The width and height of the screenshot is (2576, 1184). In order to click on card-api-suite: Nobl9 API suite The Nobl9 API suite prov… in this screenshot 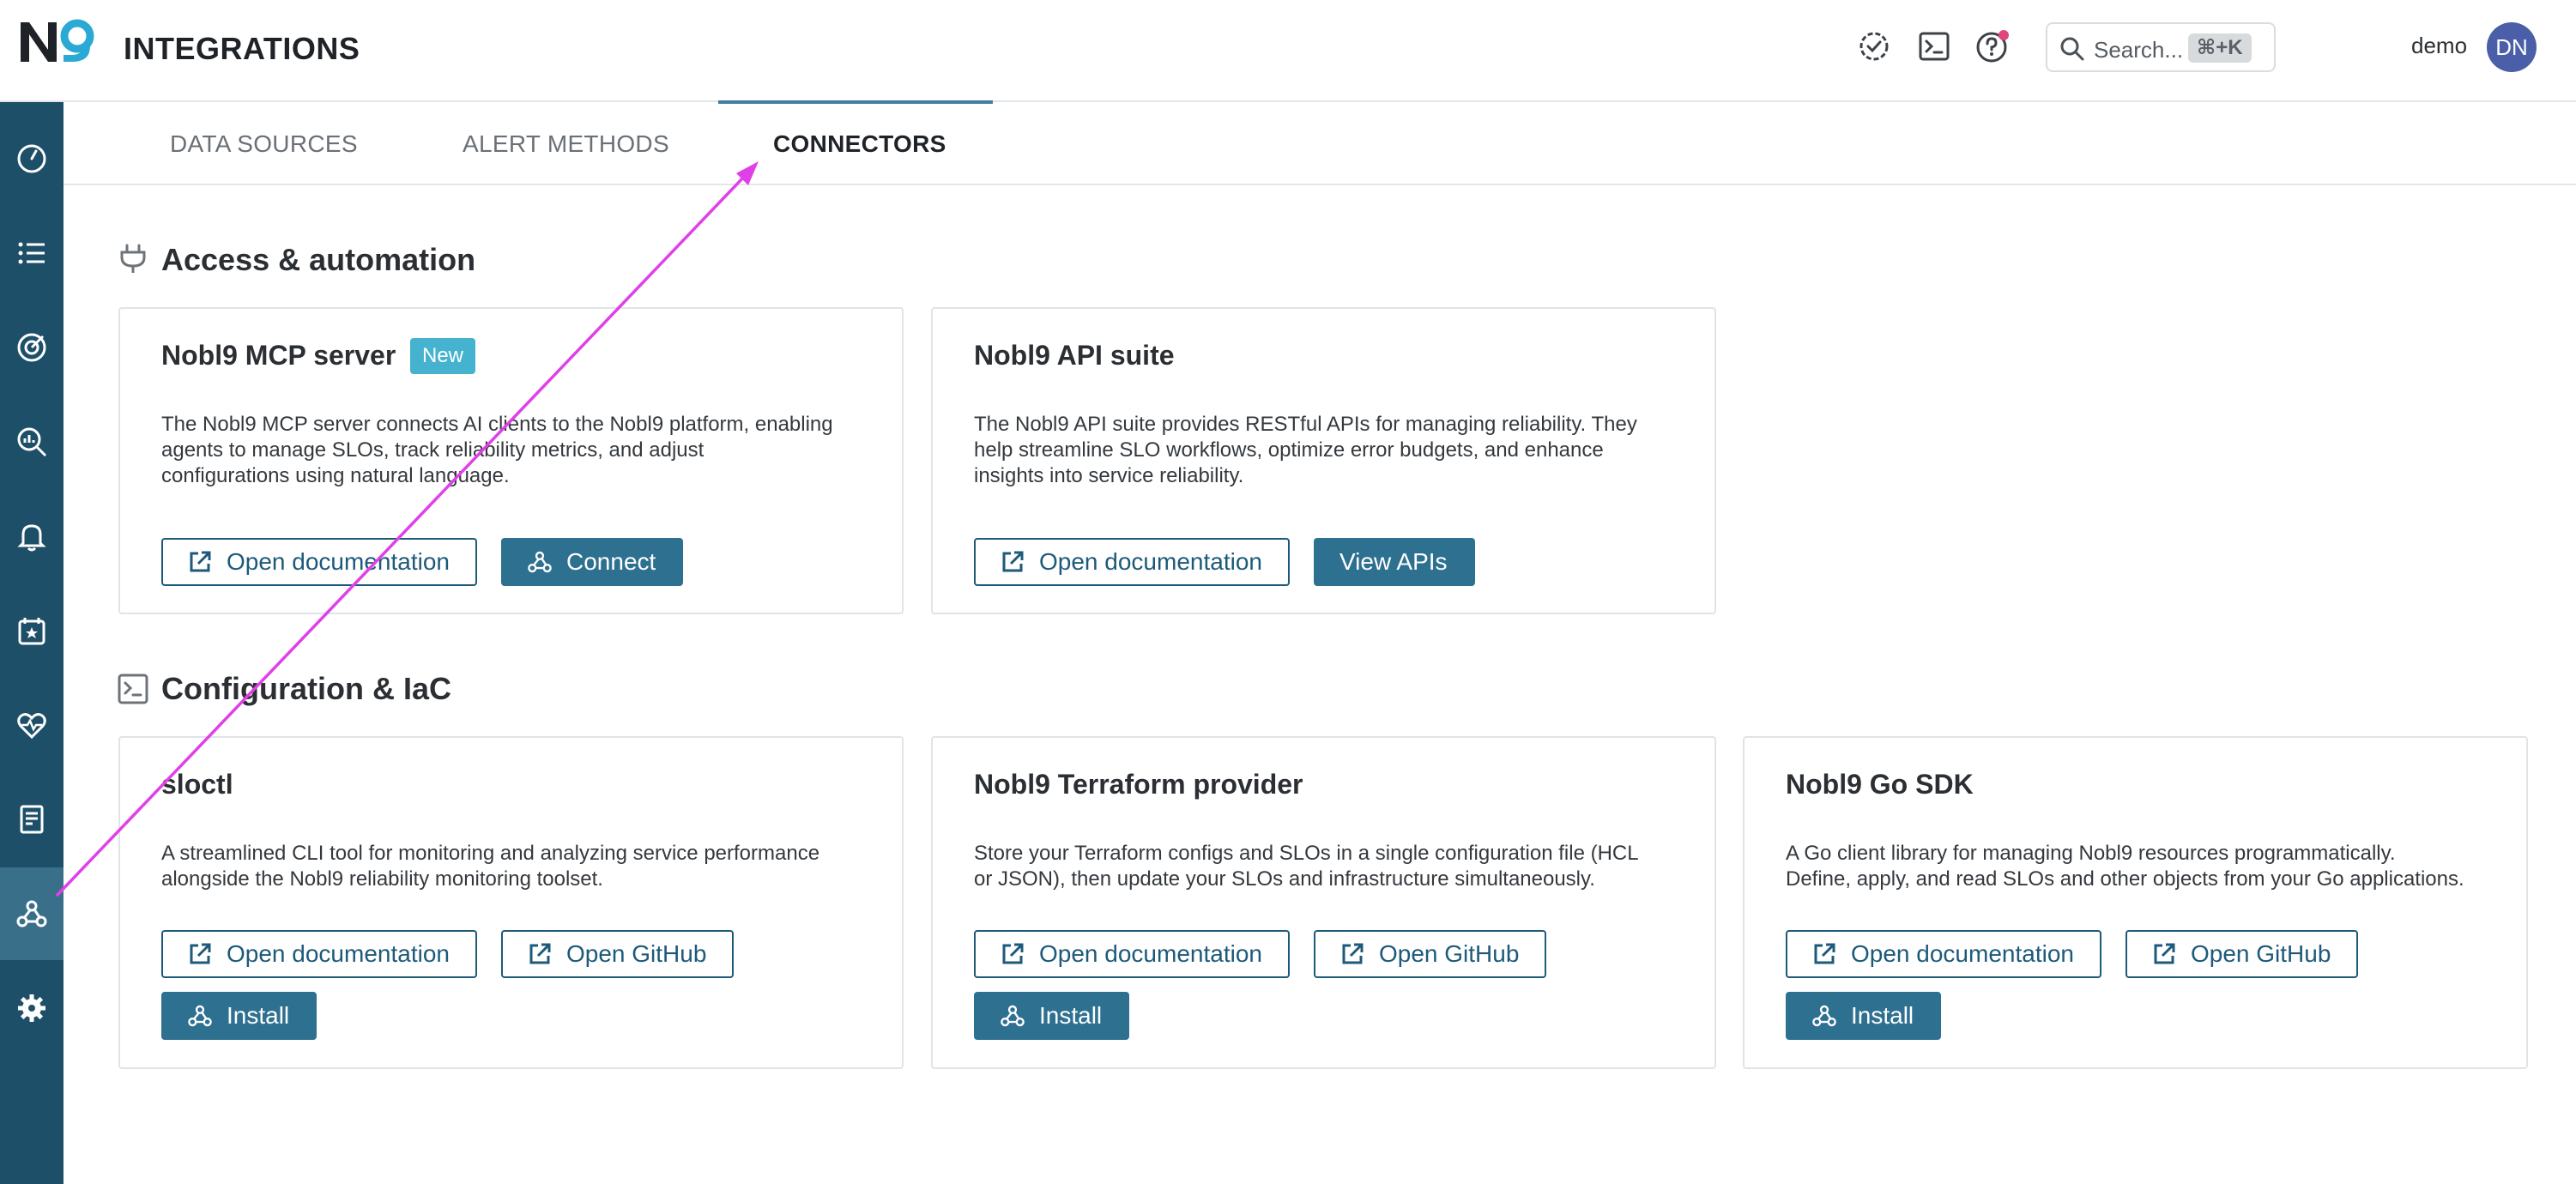, I will do `click(1323, 460)`.